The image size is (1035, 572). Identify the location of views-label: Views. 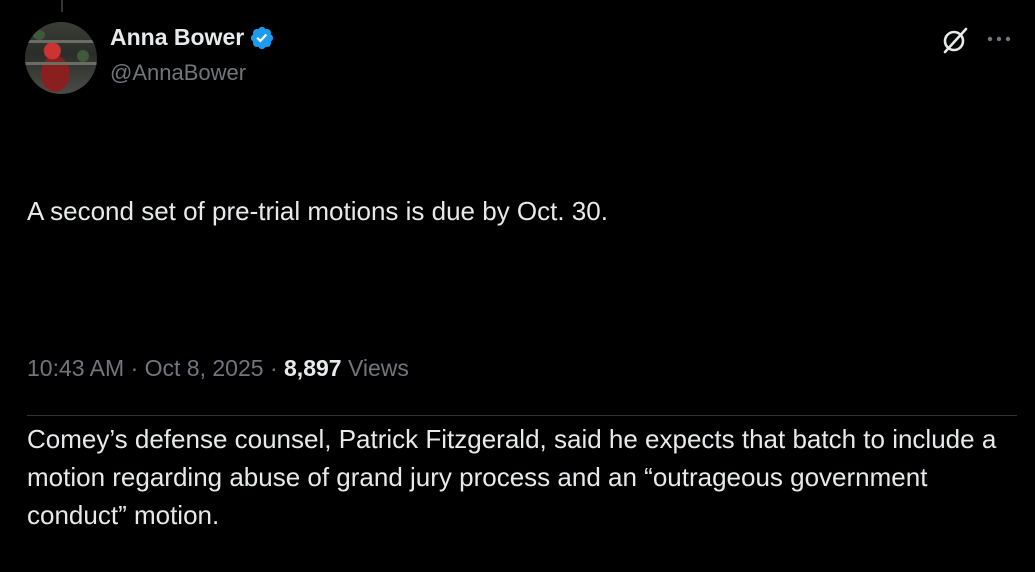
(375, 368).